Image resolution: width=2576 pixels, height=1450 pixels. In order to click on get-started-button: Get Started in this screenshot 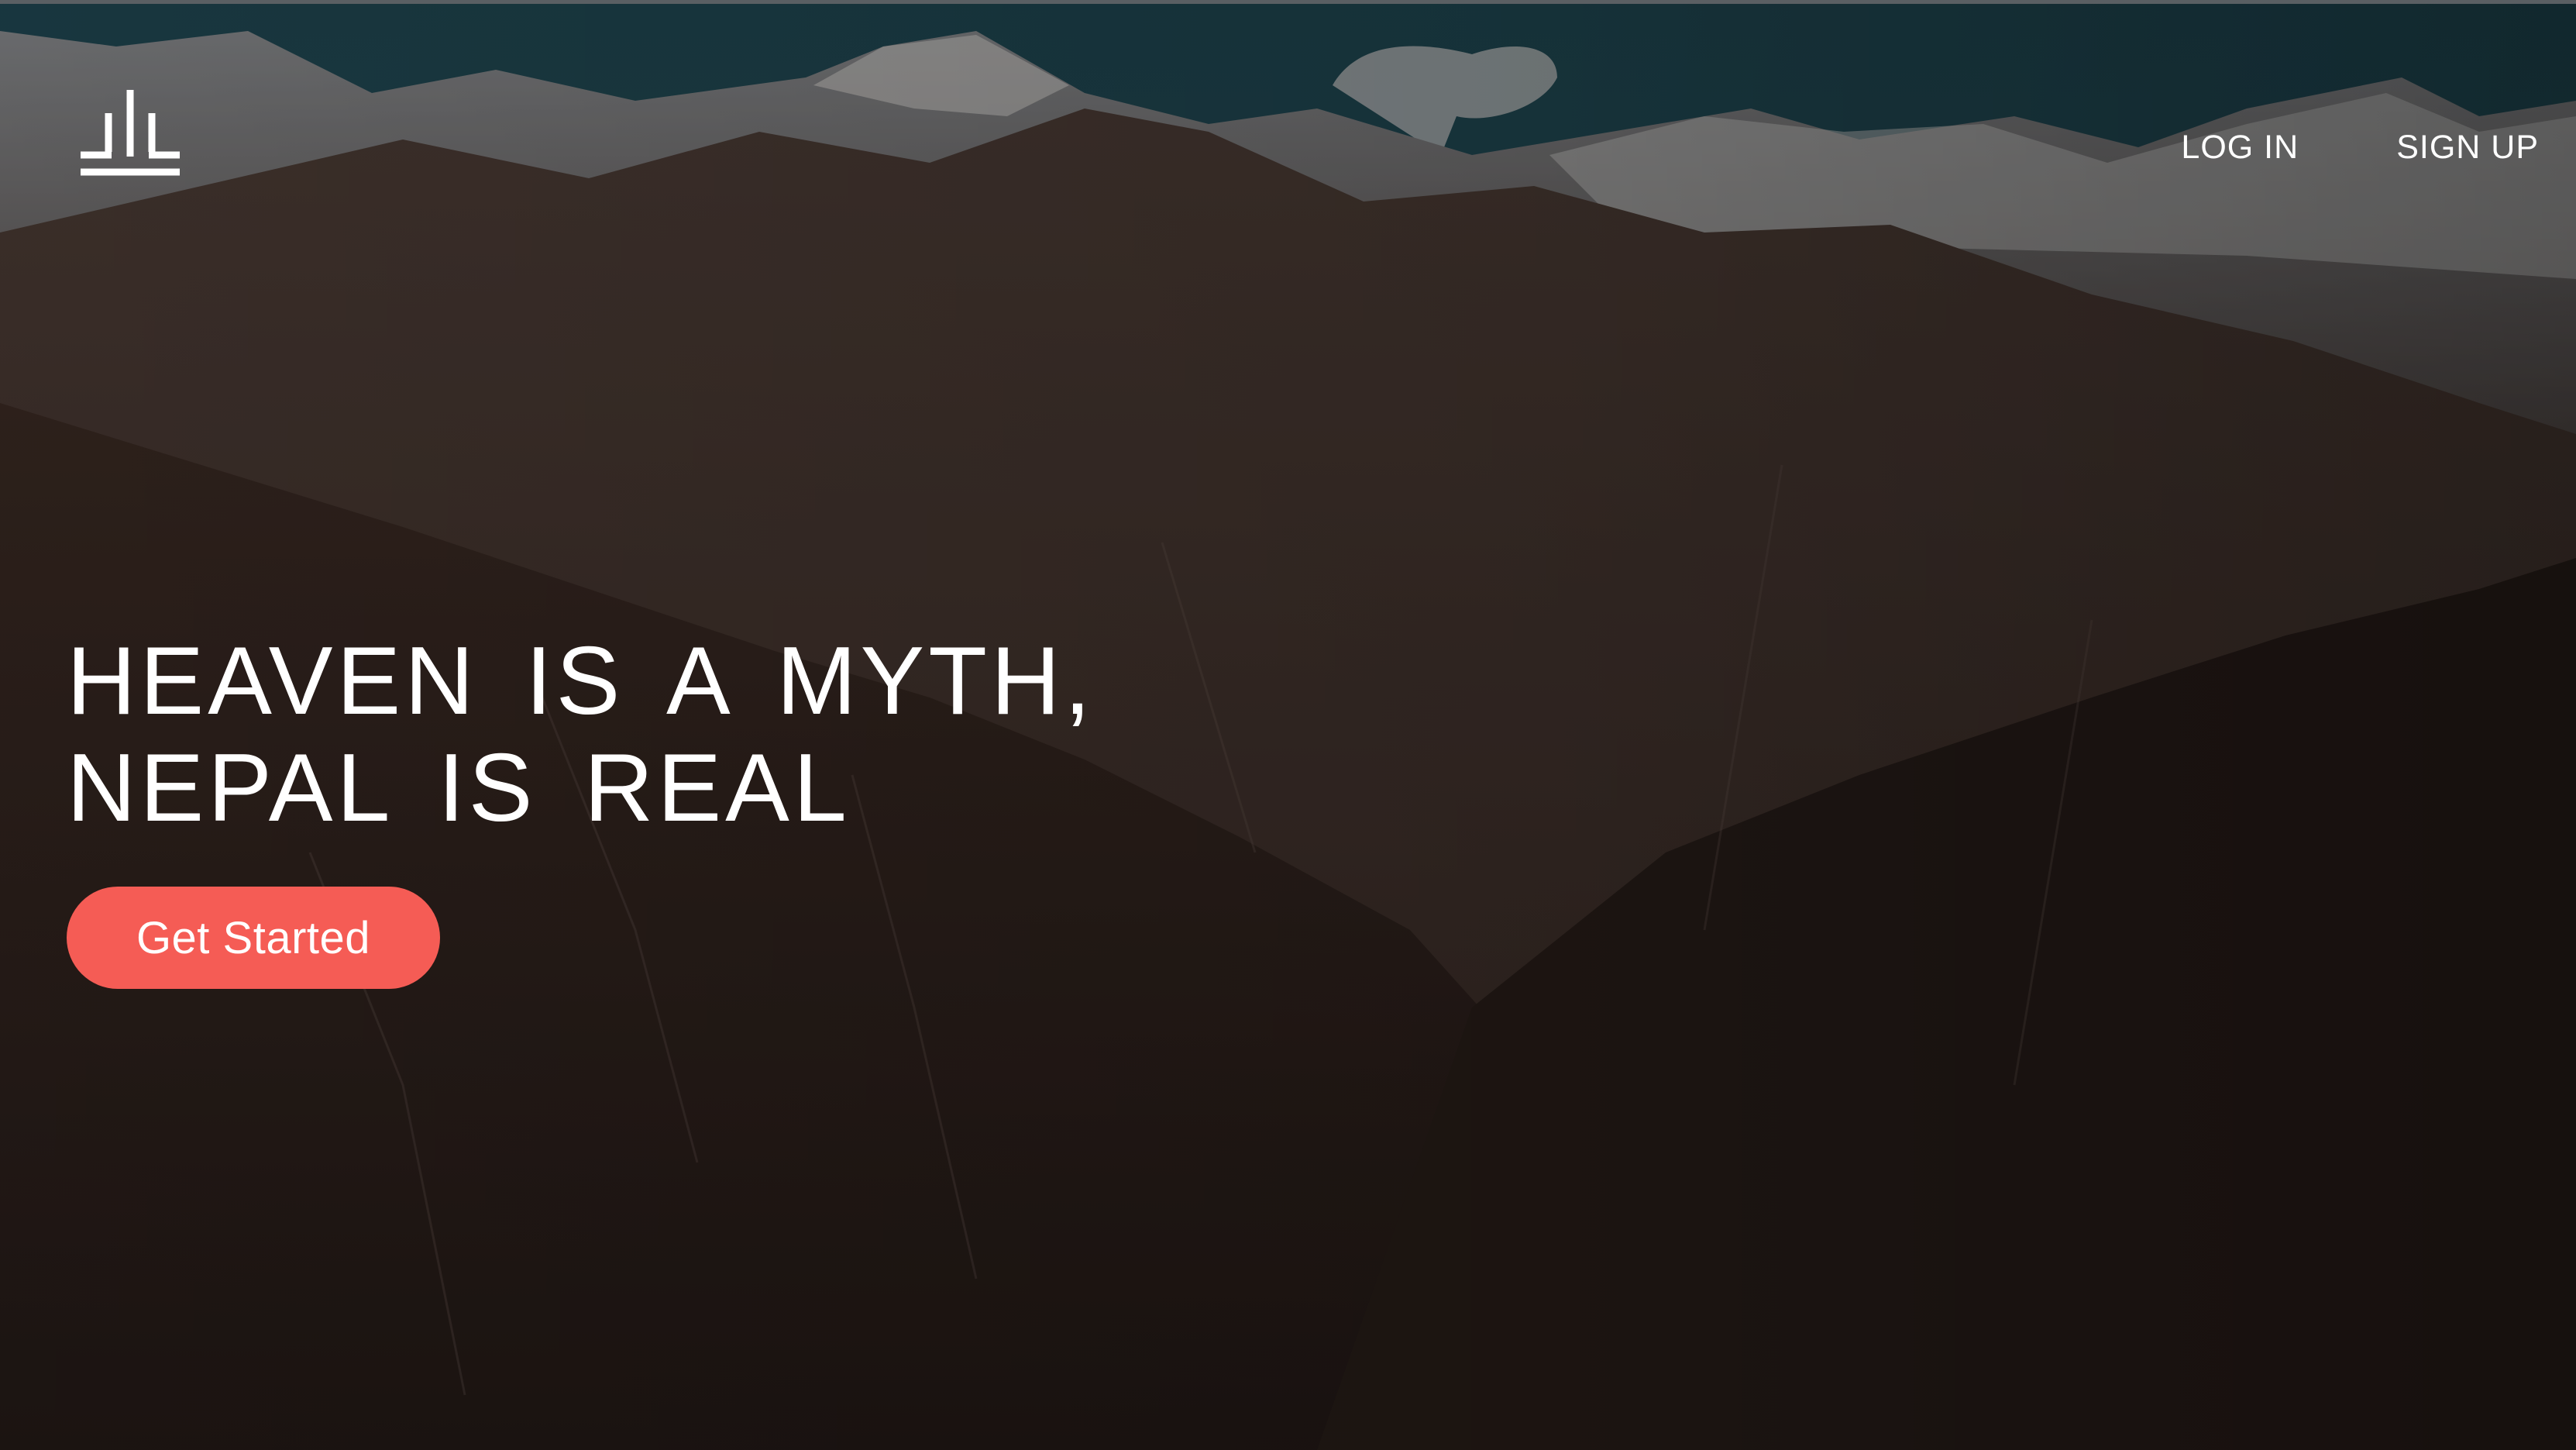, I will do `click(253, 938)`.